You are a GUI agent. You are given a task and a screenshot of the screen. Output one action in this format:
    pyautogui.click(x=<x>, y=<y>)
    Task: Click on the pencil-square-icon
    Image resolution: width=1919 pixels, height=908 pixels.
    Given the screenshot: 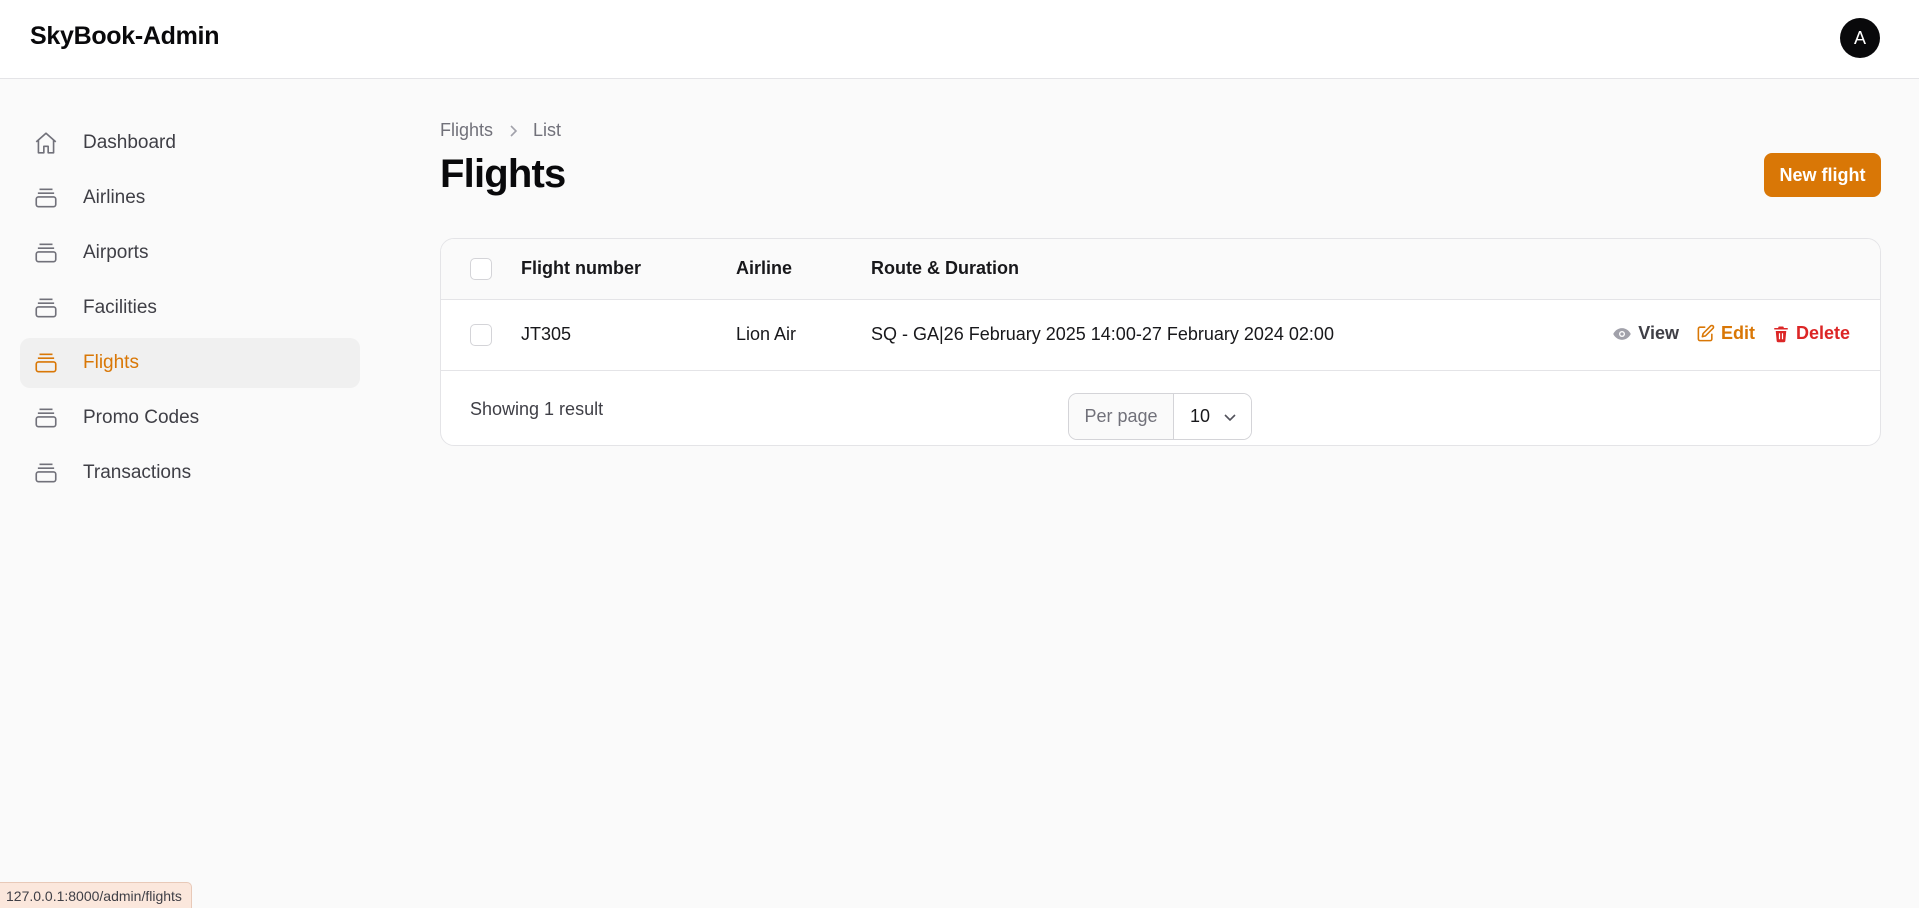 What is the action you would take?
    pyautogui.click(x=1705, y=333)
    